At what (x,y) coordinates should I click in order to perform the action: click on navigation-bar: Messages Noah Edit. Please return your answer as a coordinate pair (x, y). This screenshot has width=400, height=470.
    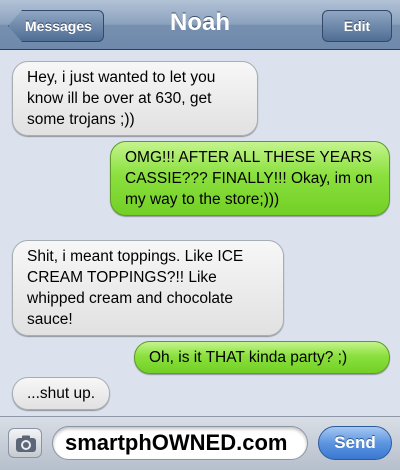
    Looking at the image, I should click on (200, 25).